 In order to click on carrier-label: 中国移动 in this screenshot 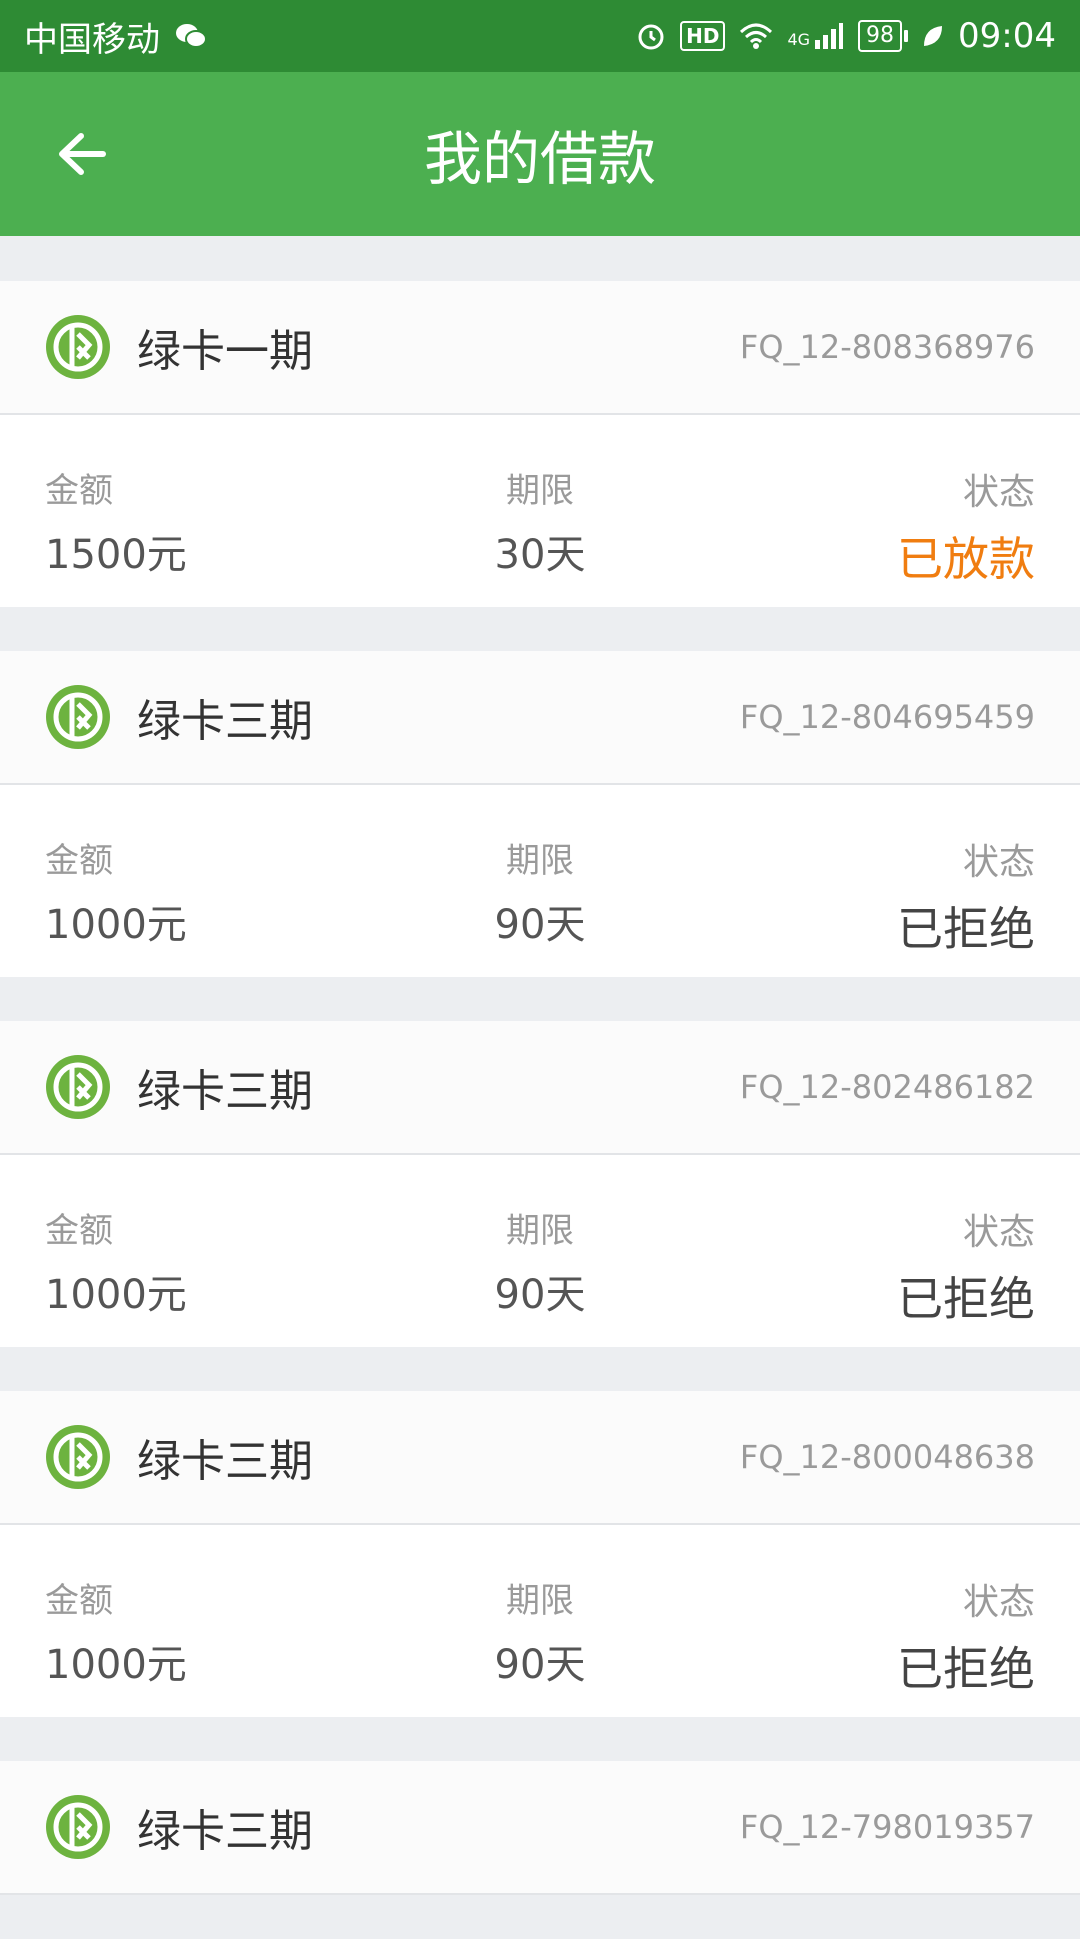, I will do `click(92, 39)`.